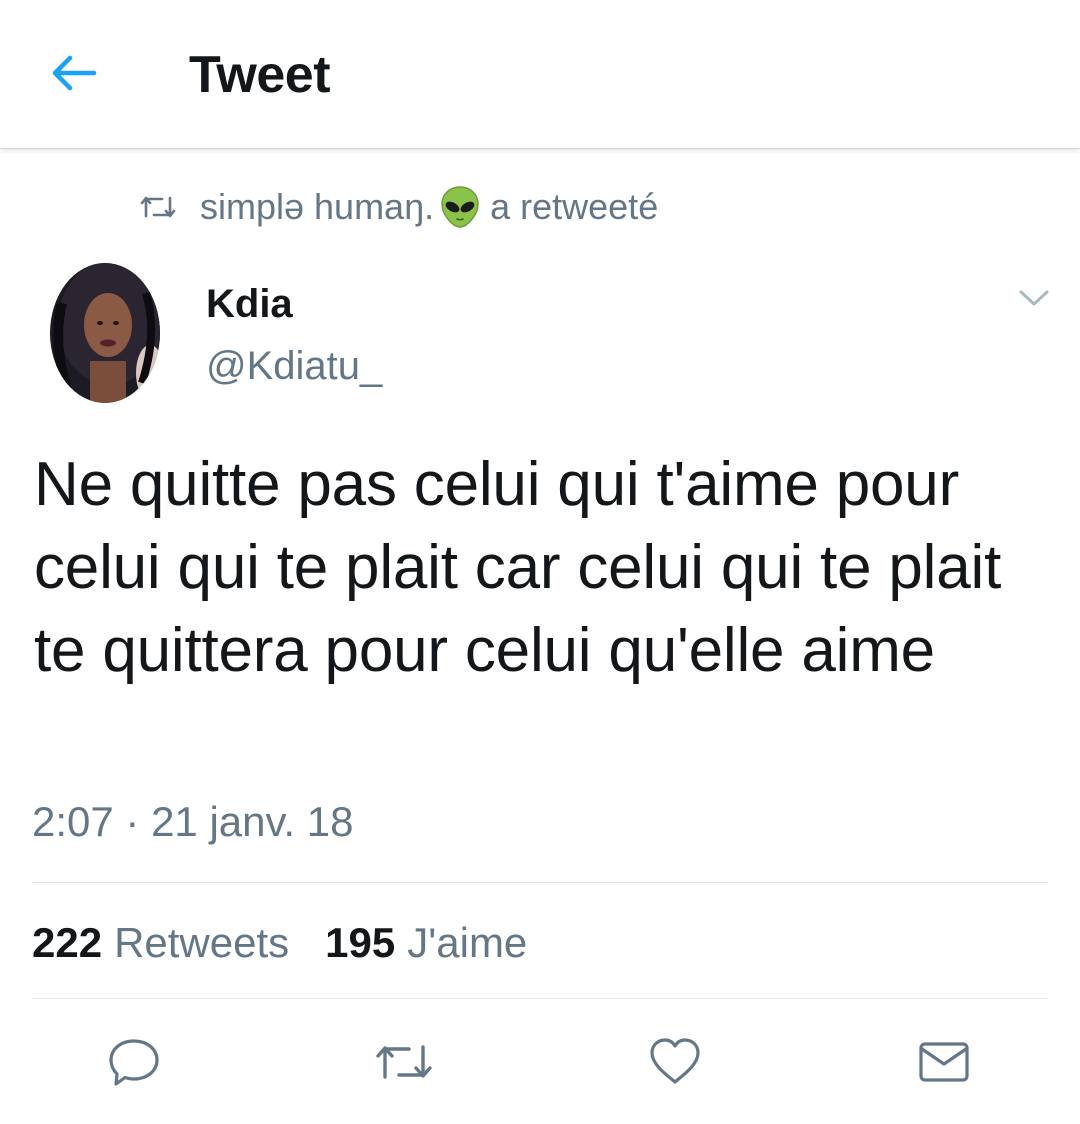  I want to click on likes-stat: 195 J'aime, so click(426, 943).